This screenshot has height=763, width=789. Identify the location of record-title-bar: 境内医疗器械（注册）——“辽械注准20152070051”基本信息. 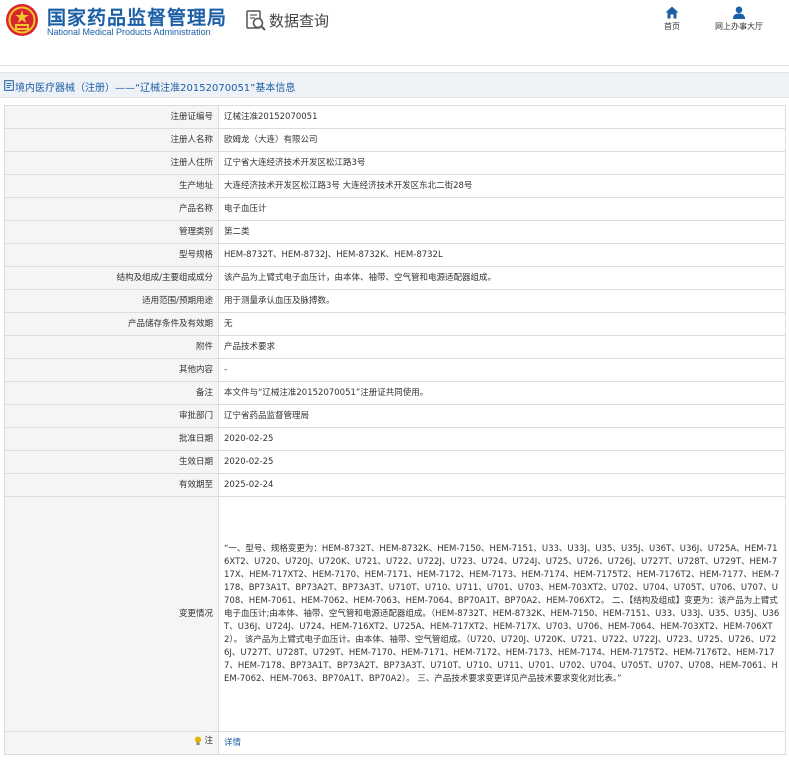
(394, 85).